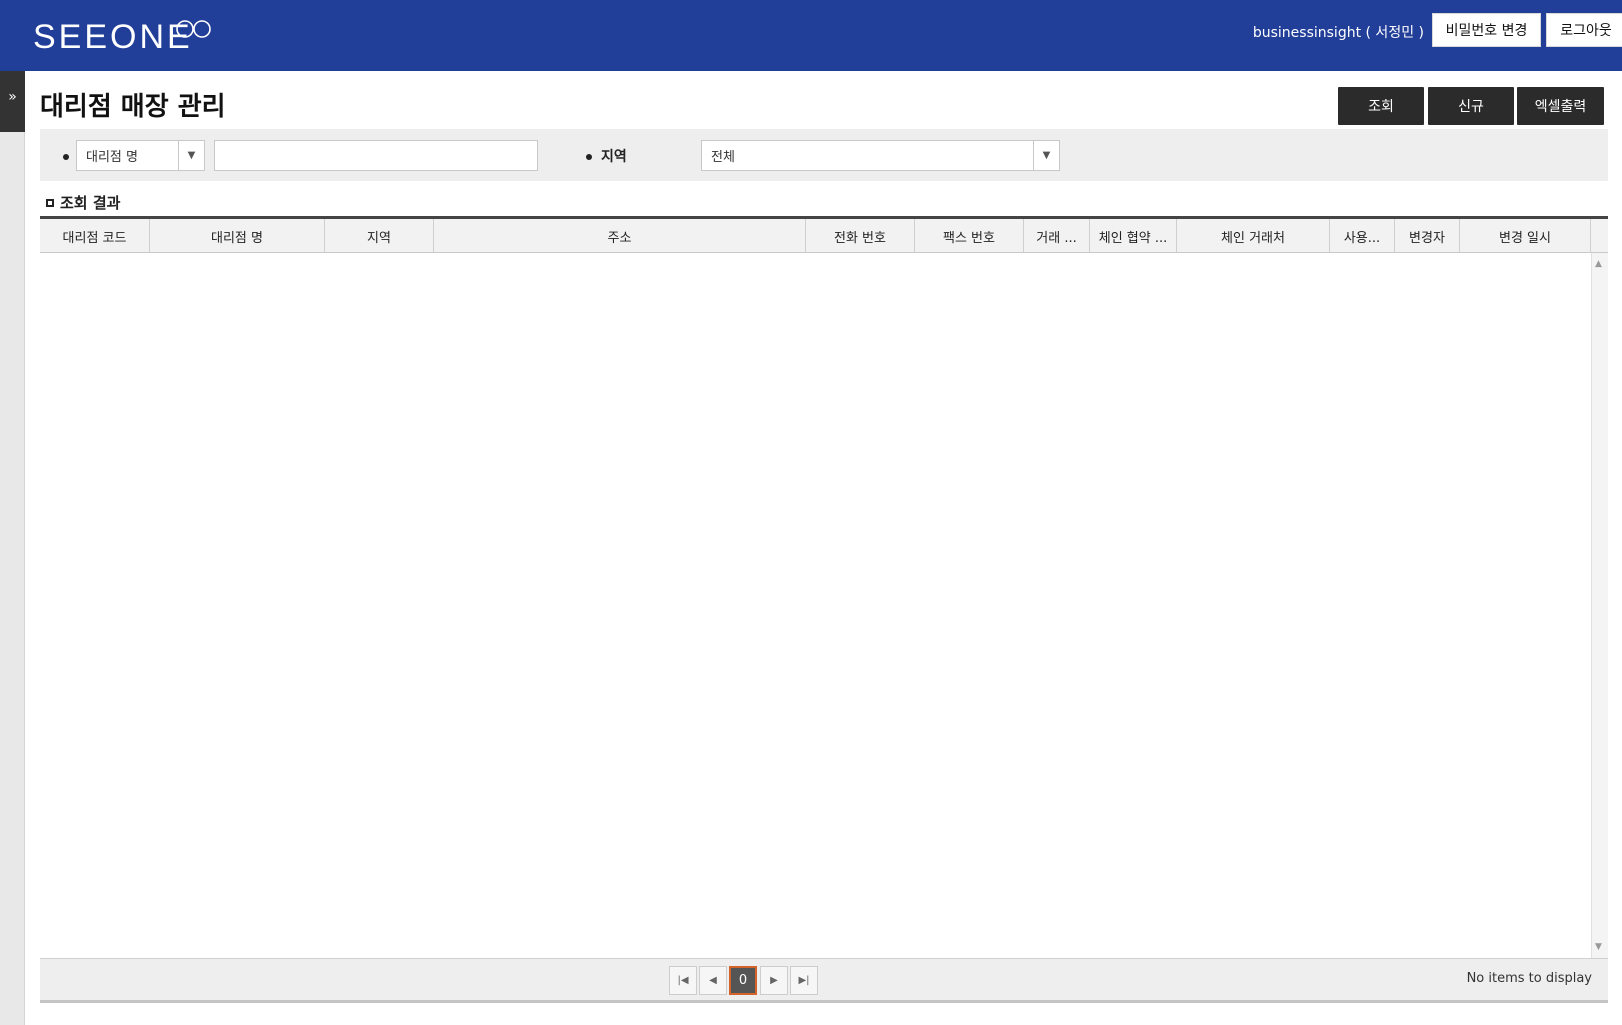 This screenshot has height=1025, width=1622. I want to click on column-header-address: 주소, so click(620, 236).